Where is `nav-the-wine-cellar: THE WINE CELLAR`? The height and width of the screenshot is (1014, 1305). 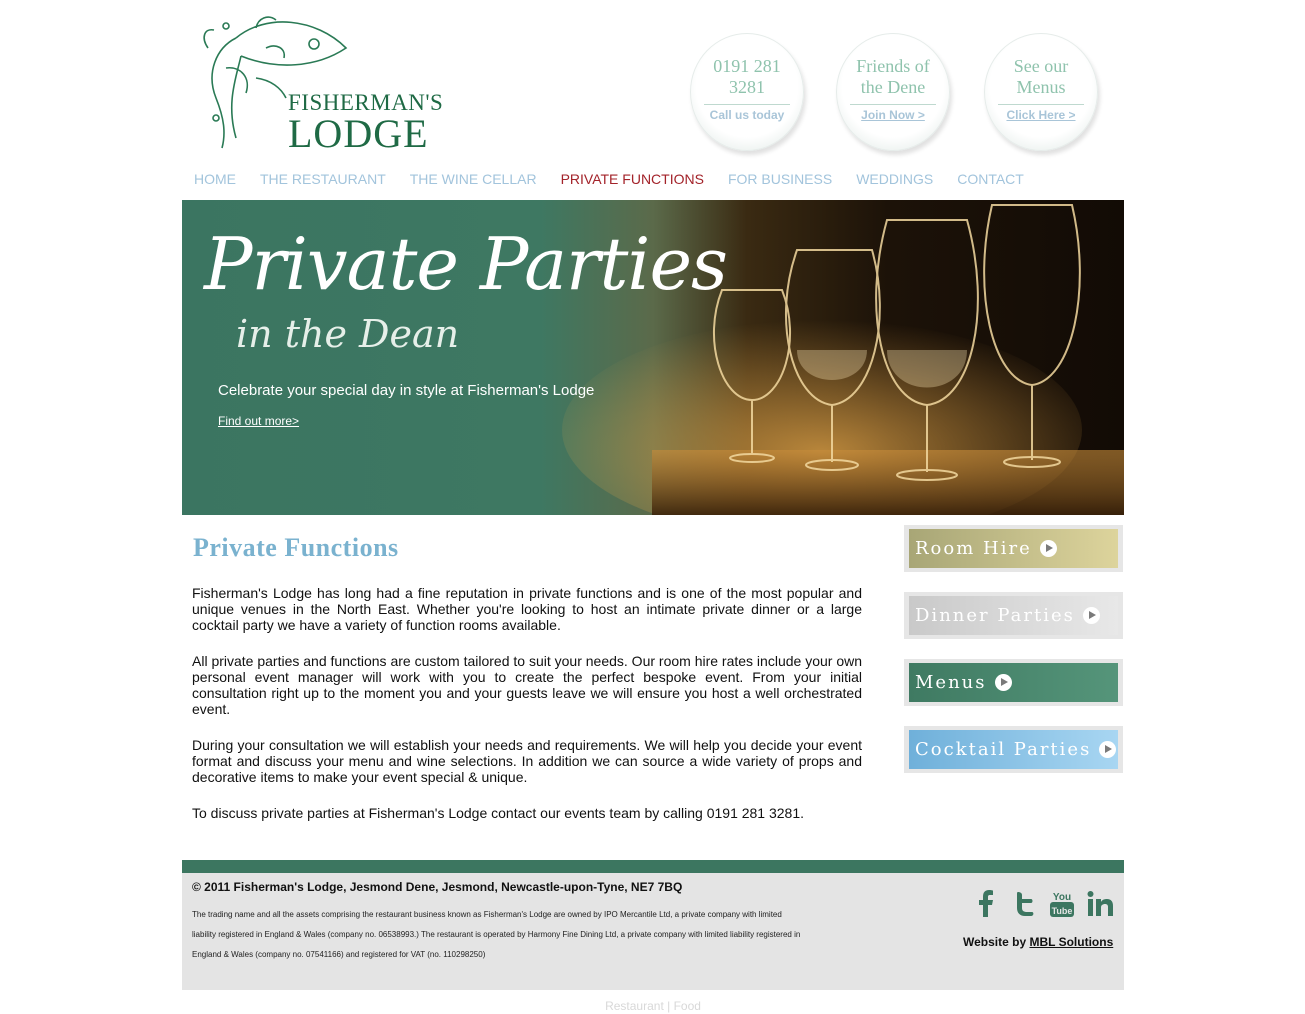 nav-the-wine-cellar: THE WINE CELLAR is located at coordinates (473, 180).